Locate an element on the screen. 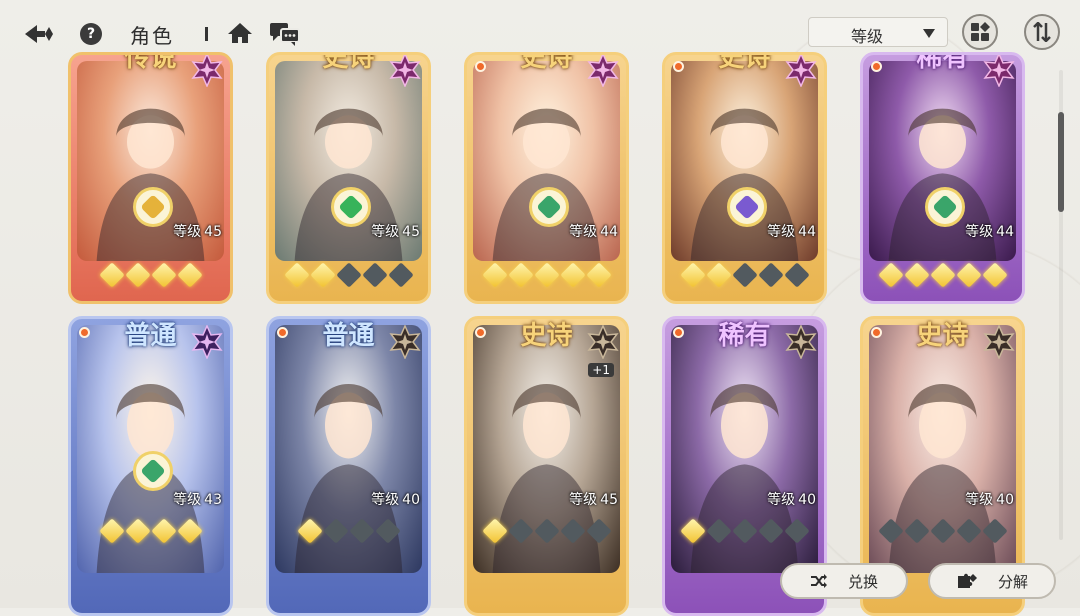 Image resolution: width=1080 pixels, height=616 pixels. character-card: 史诗 +1 等级 45 is located at coordinates (546, 466).